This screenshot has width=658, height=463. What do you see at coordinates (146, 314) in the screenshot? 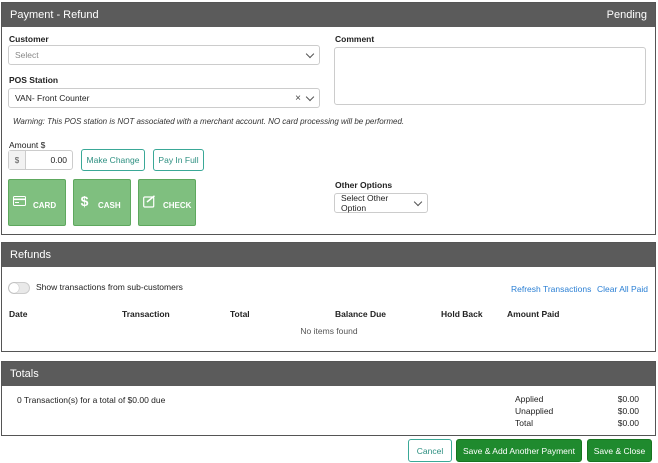
I see `column-header-transaction: Transaction` at bounding box center [146, 314].